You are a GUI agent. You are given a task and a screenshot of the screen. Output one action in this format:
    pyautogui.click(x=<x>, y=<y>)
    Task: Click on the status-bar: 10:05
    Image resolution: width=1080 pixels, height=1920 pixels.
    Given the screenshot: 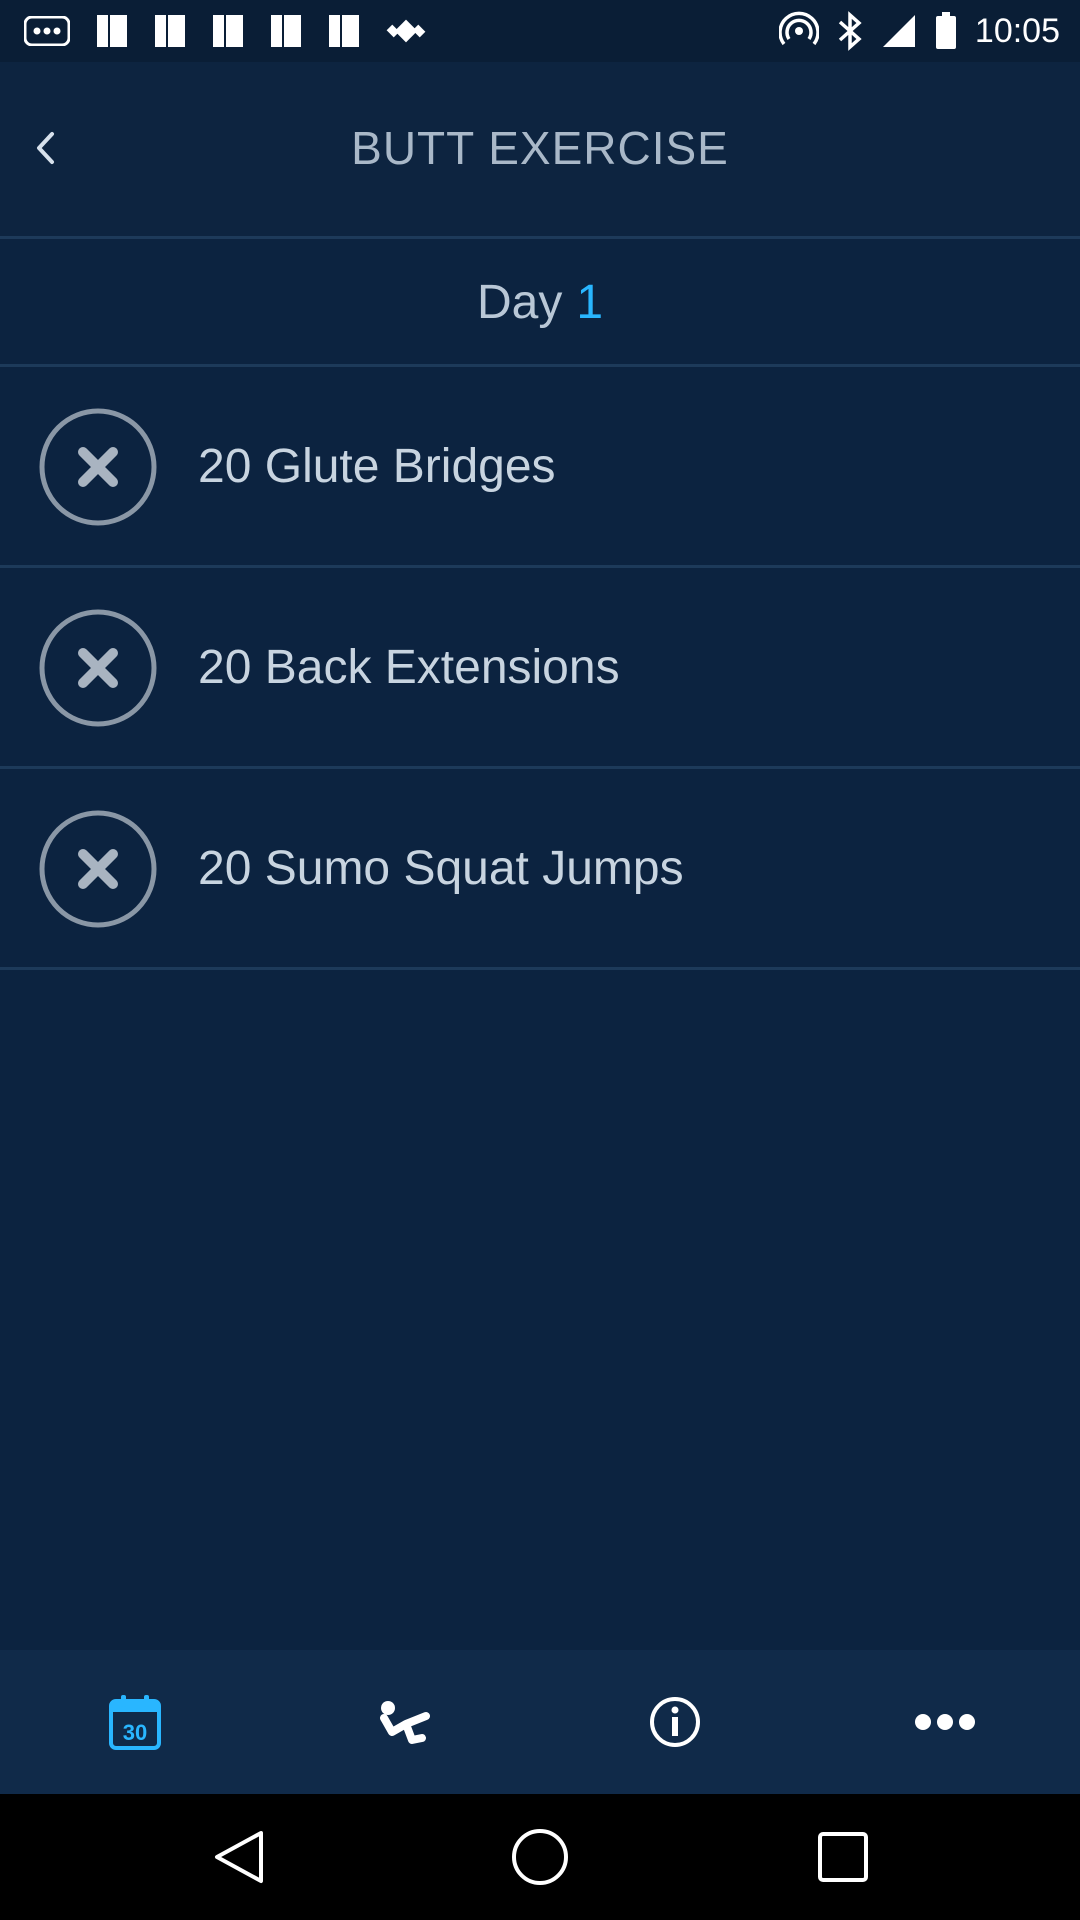 What is the action you would take?
    pyautogui.click(x=540, y=31)
    